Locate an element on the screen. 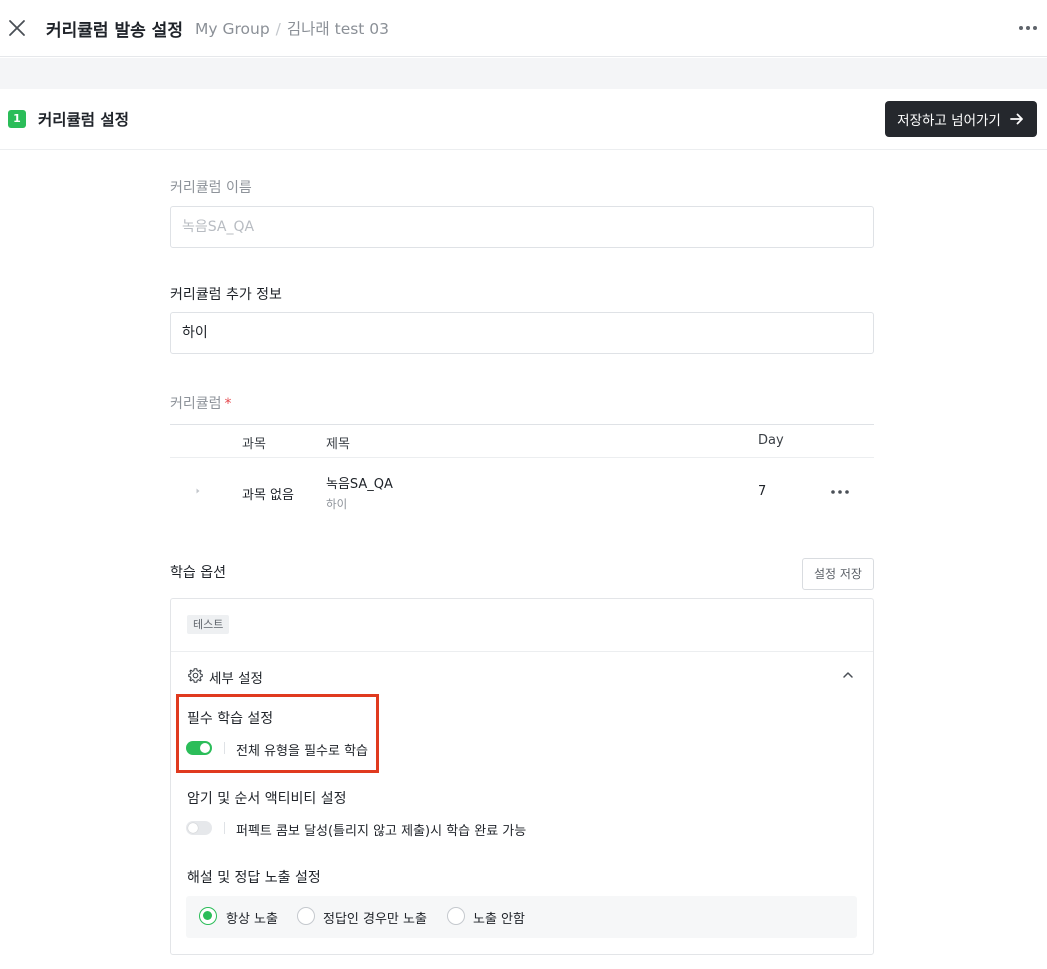 This screenshot has width=1047, height=969. toggle-separator is located at coordinates (224, 828).